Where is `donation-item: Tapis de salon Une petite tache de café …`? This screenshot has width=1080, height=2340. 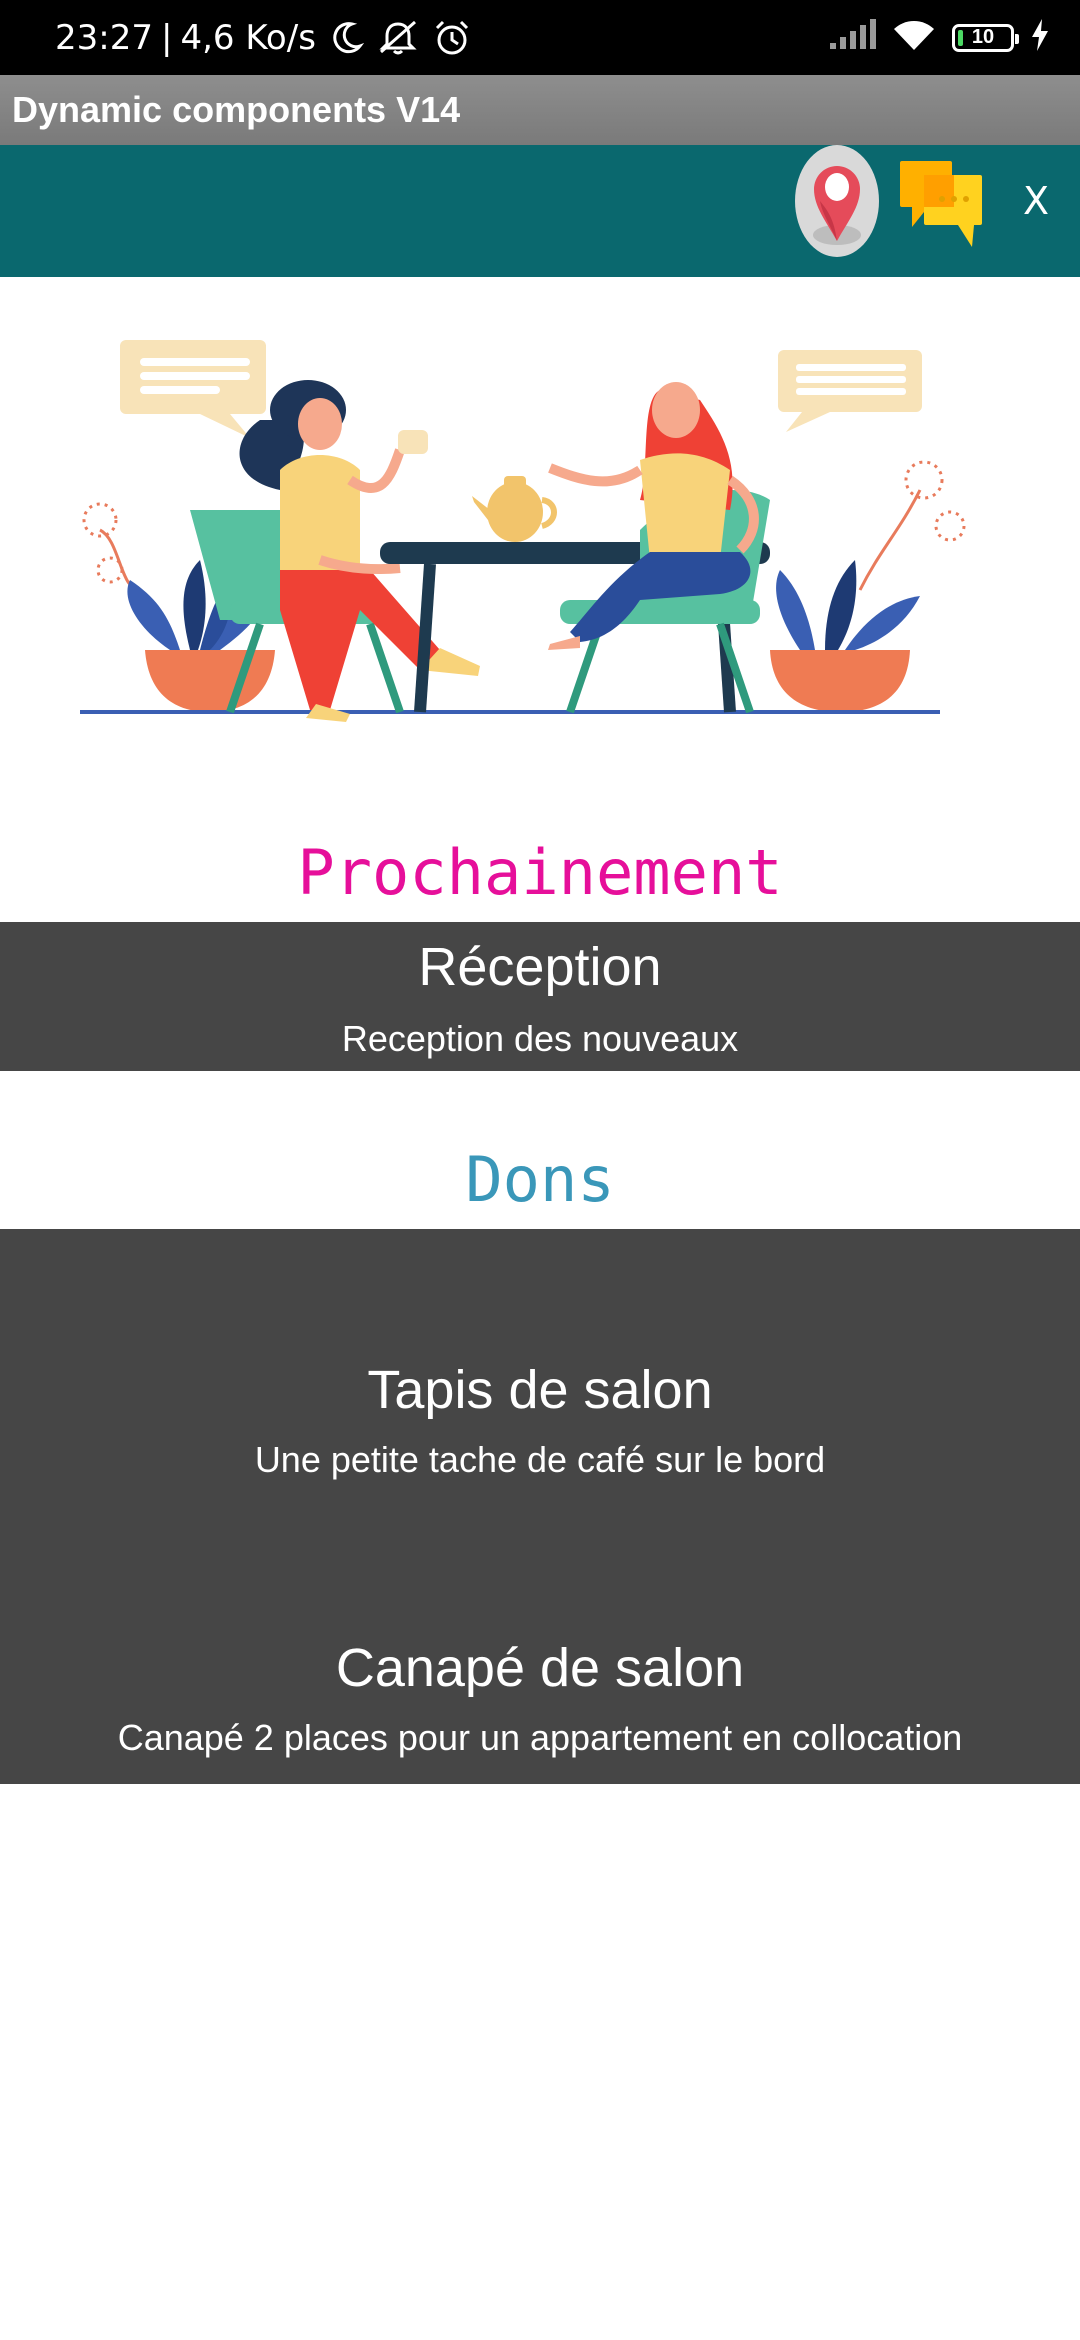
donation-item: Tapis de salon Une petite tache de café … is located at coordinates (540, 1459).